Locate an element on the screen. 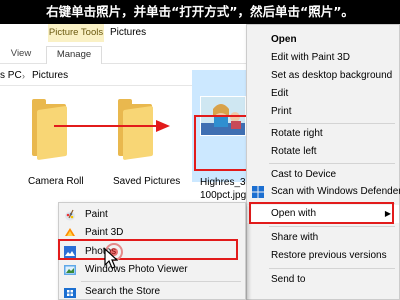 This screenshot has height=300, width=400. menu-item-cast-to-device: Cast to Device is located at coordinates (323, 175).